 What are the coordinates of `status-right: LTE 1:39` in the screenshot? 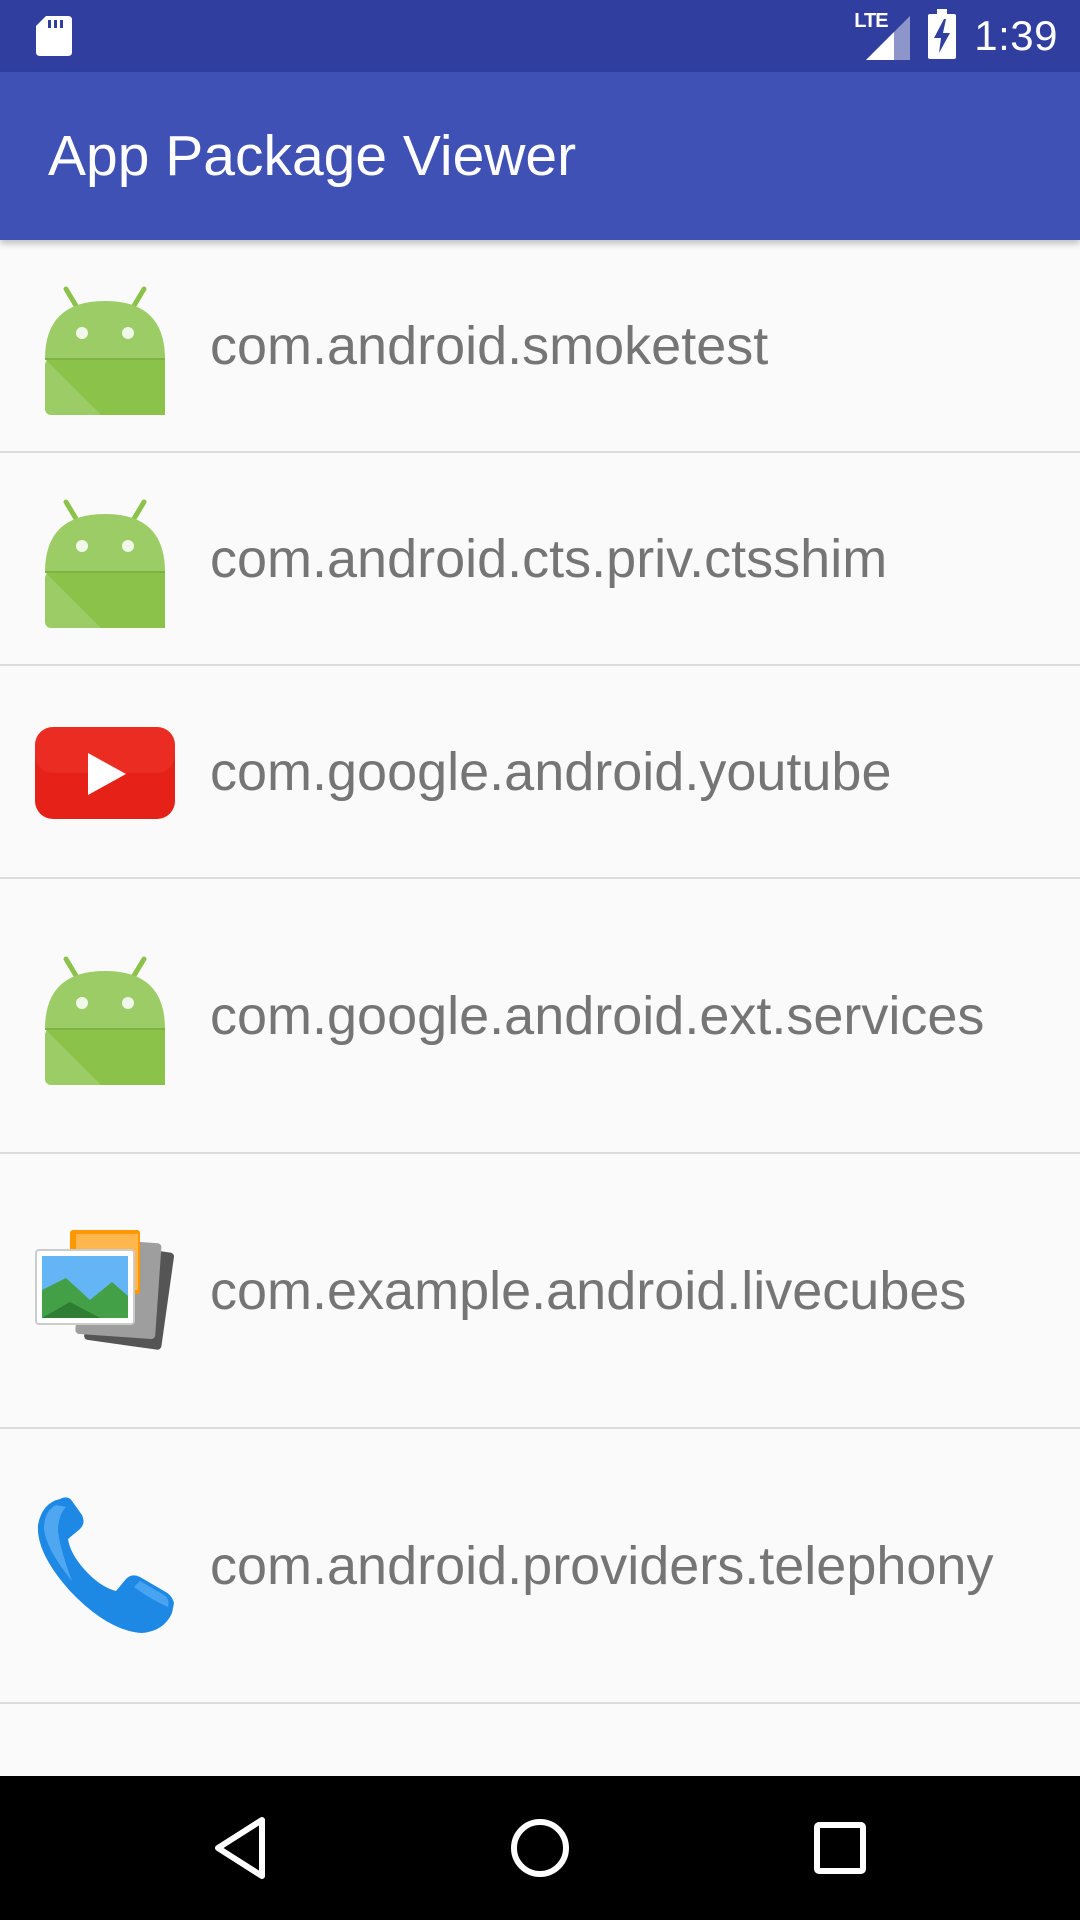 It's located at (956, 36).